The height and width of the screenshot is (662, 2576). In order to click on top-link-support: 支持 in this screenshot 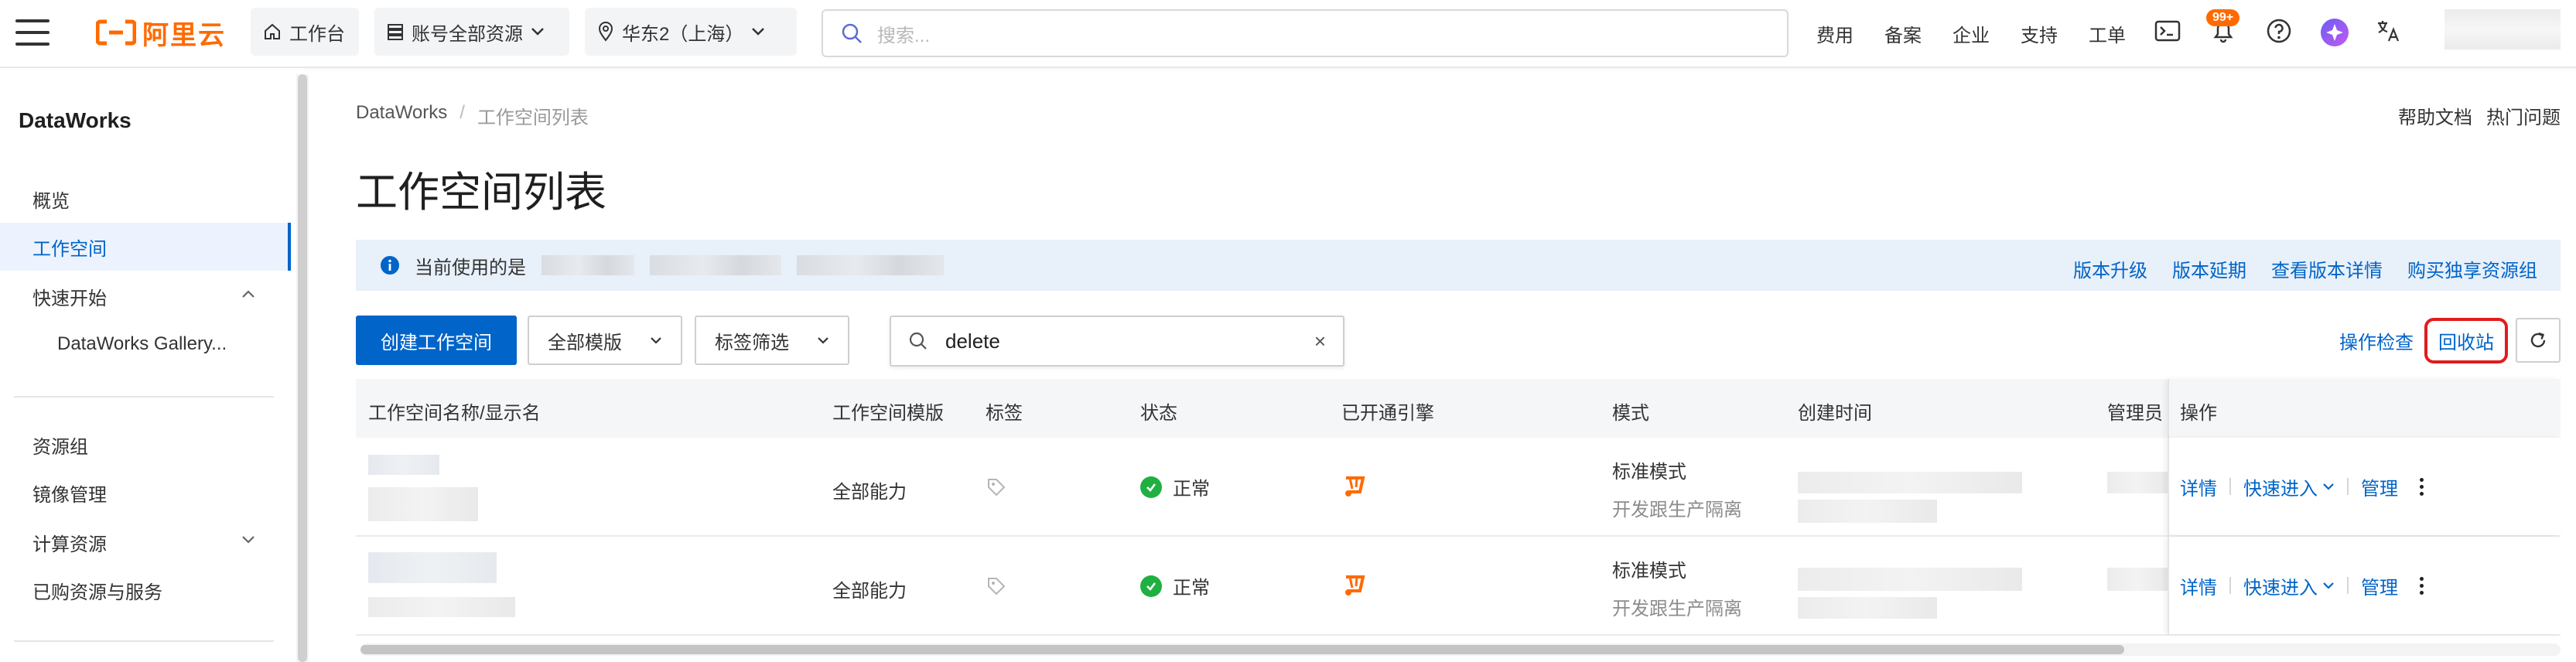, I will do `click(2039, 33)`.